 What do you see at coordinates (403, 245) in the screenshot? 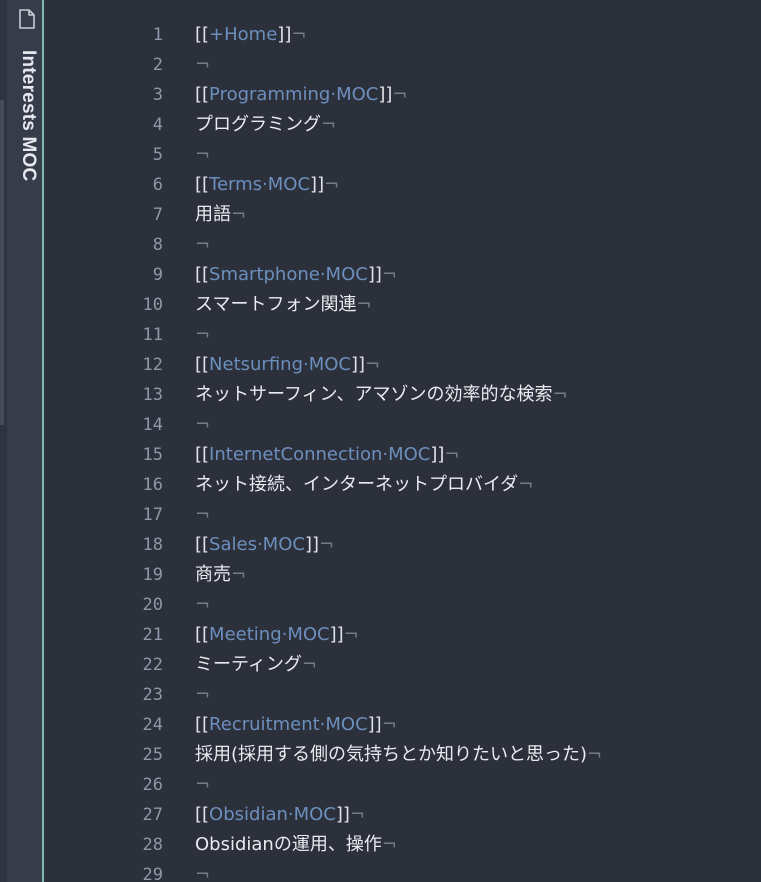
I see `editor-line: 8 ¬` at bounding box center [403, 245].